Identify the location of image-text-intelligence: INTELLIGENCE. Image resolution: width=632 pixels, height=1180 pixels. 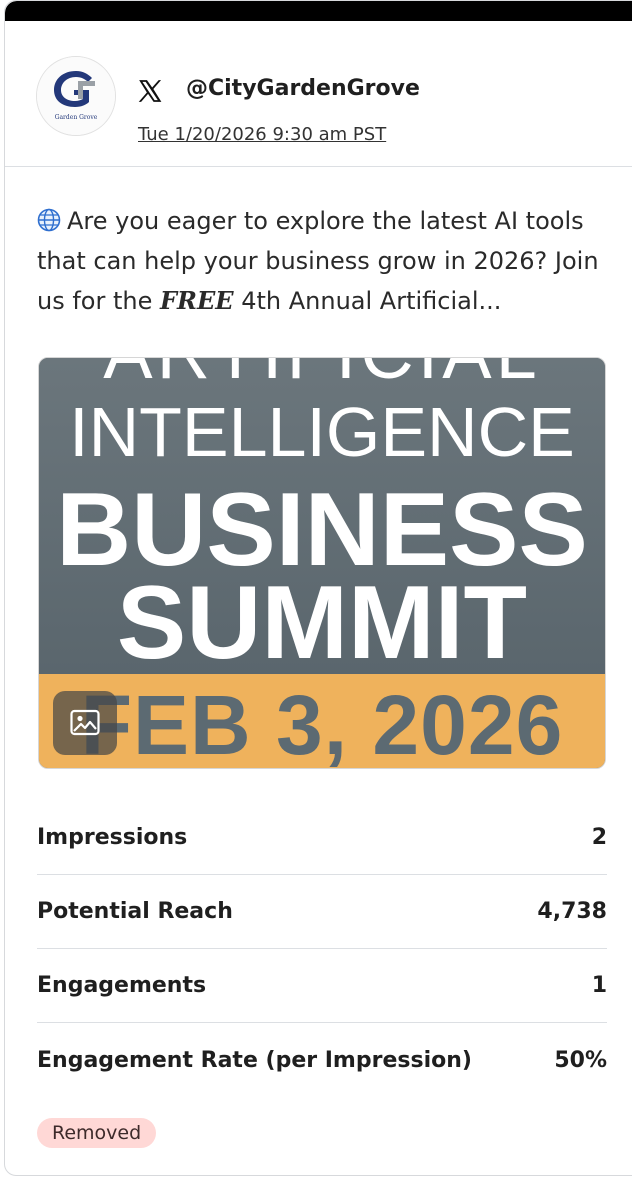
(322, 432).